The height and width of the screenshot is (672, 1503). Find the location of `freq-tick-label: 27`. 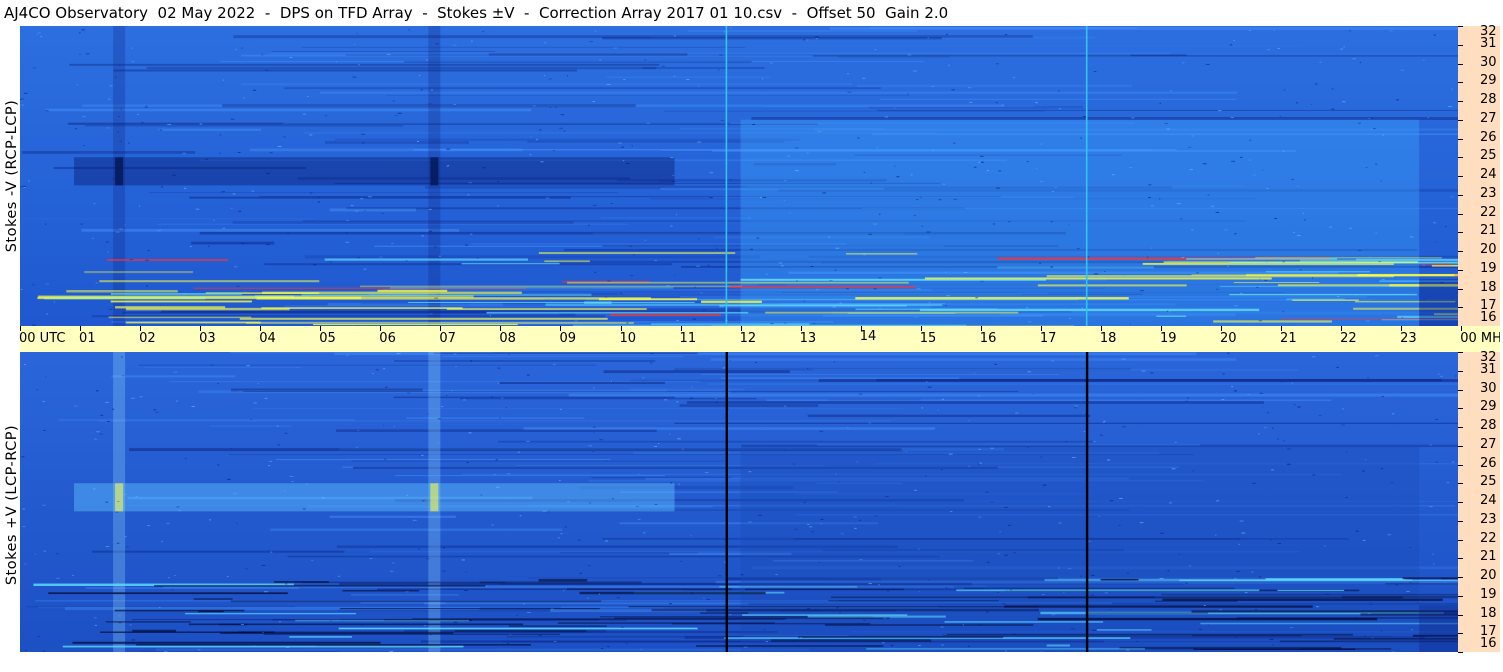

freq-tick-label: 27 is located at coordinates (1488, 444).